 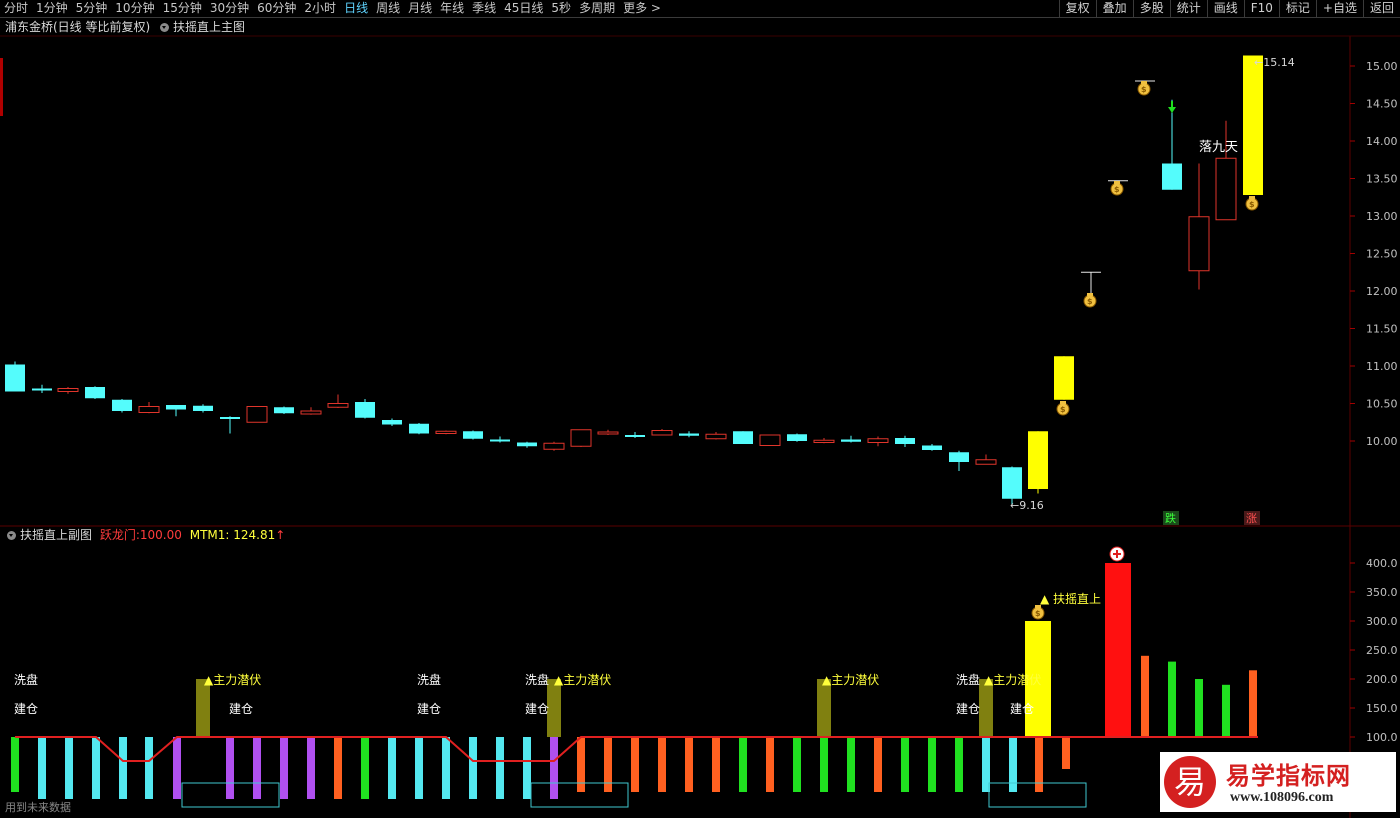 What do you see at coordinates (1374, 650) in the screenshot?
I see `sub-value-axis: 400.0 350.0 300.0 250.0 200.0 150.0 100.0` at bounding box center [1374, 650].